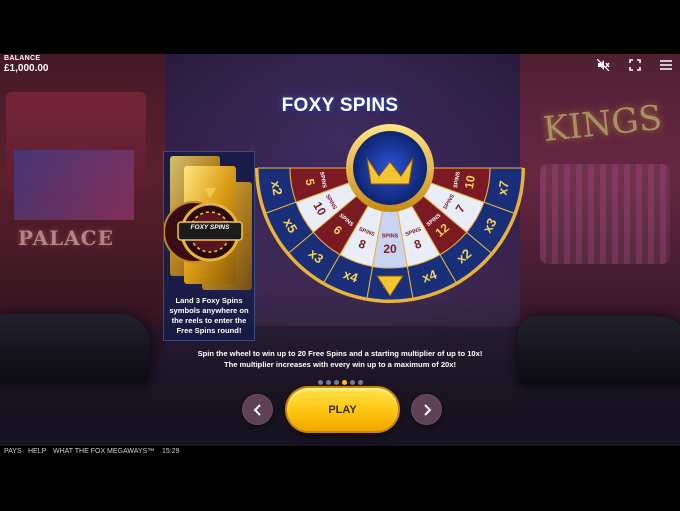 This screenshot has width=680, height=511. I want to click on bottom-bar: PAYS HELP WHAT THE FOX MEGAWAYS™ 15:29, so click(340, 453).